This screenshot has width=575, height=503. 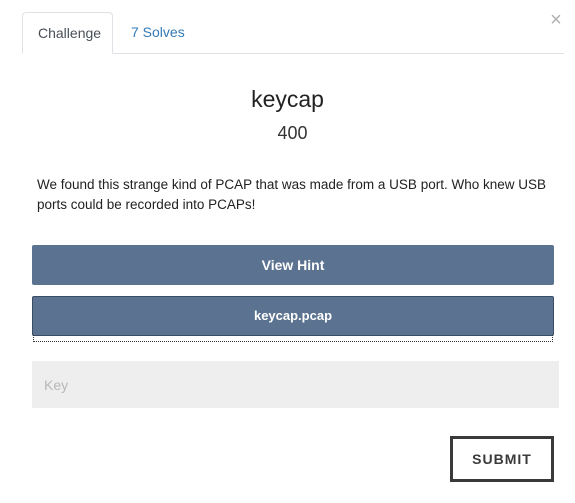 I want to click on challenge-value: 400, so click(x=292, y=133).